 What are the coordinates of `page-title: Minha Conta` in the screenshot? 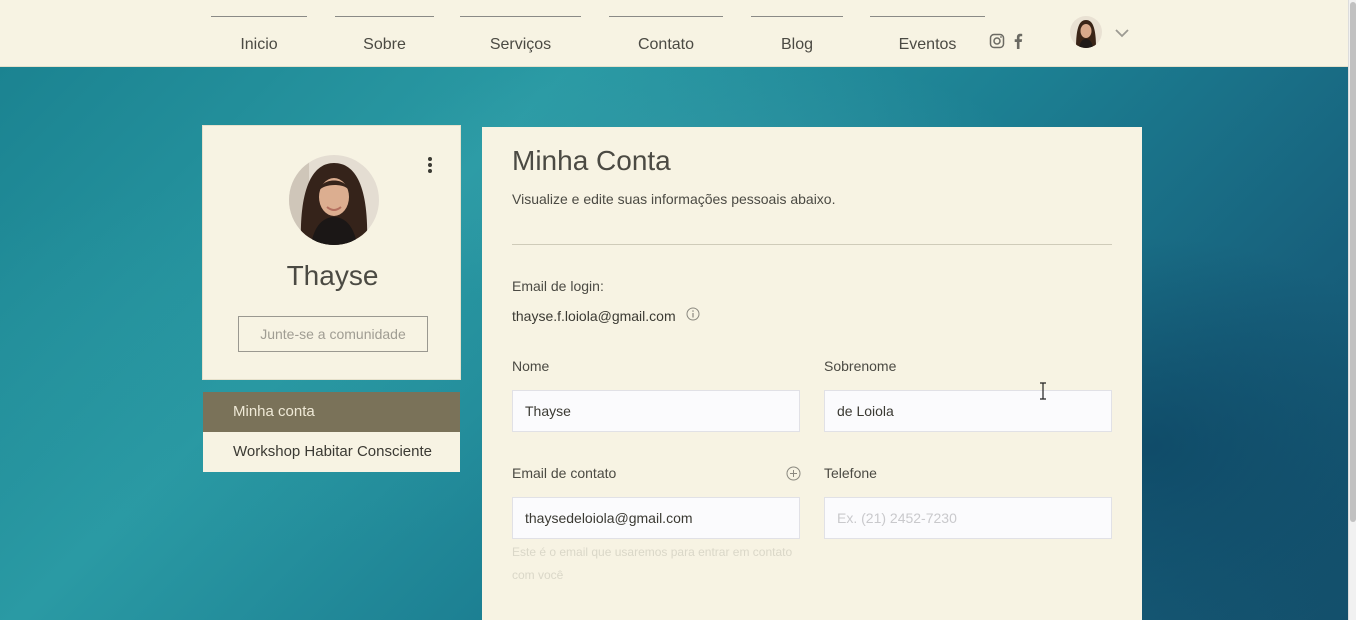 It's located at (591, 160).